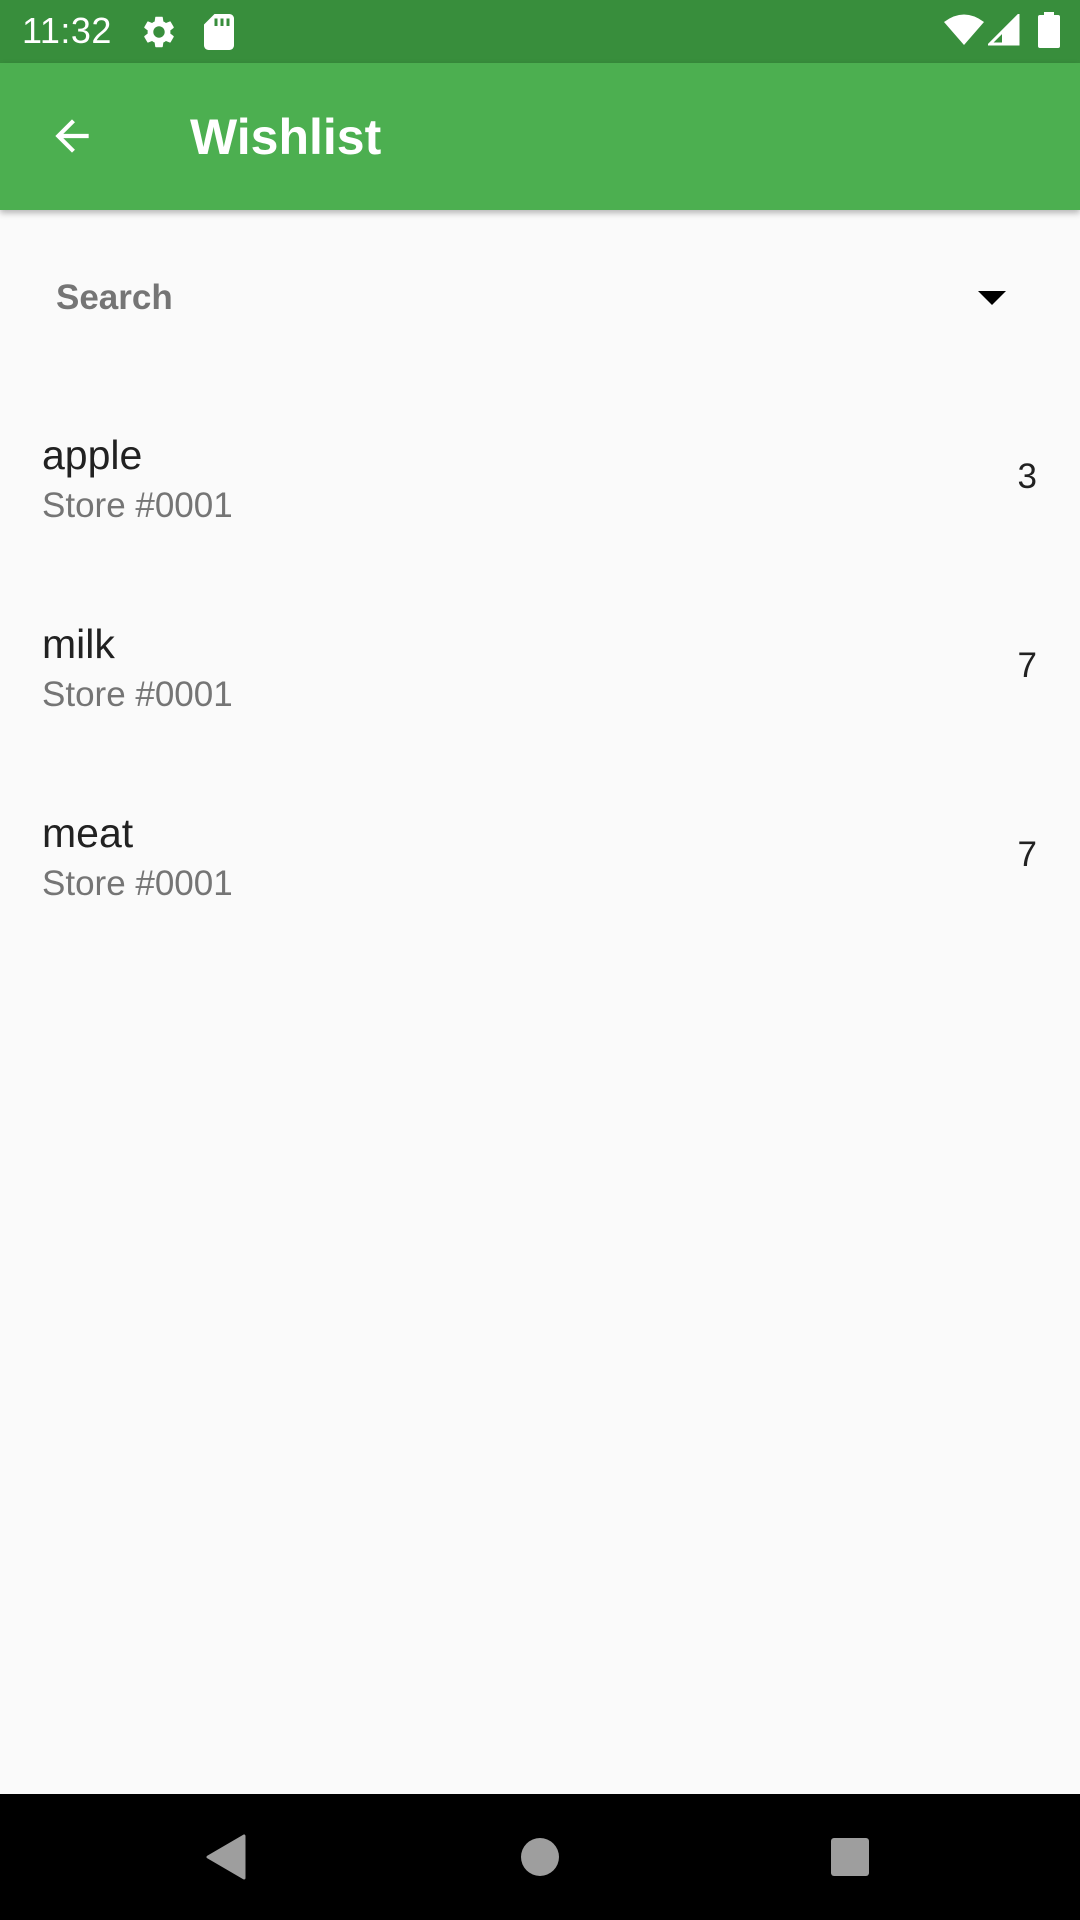 This screenshot has width=1080, height=1920. I want to click on arrow-back-icon, so click(72, 136).